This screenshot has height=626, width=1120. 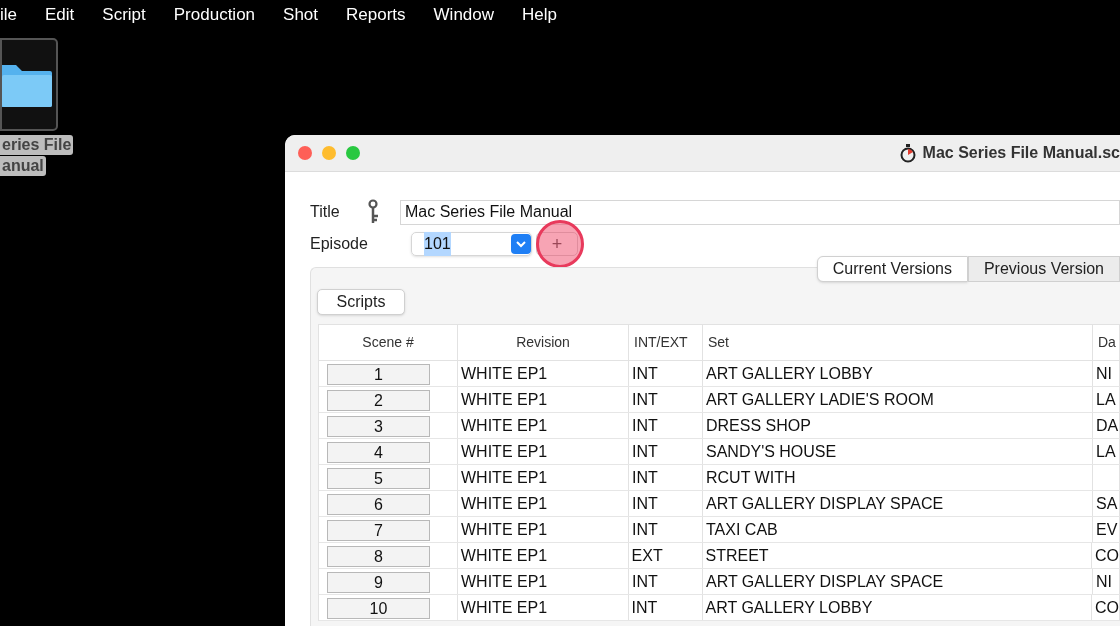 What do you see at coordinates (305, 153) in the screenshot?
I see `close-button` at bounding box center [305, 153].